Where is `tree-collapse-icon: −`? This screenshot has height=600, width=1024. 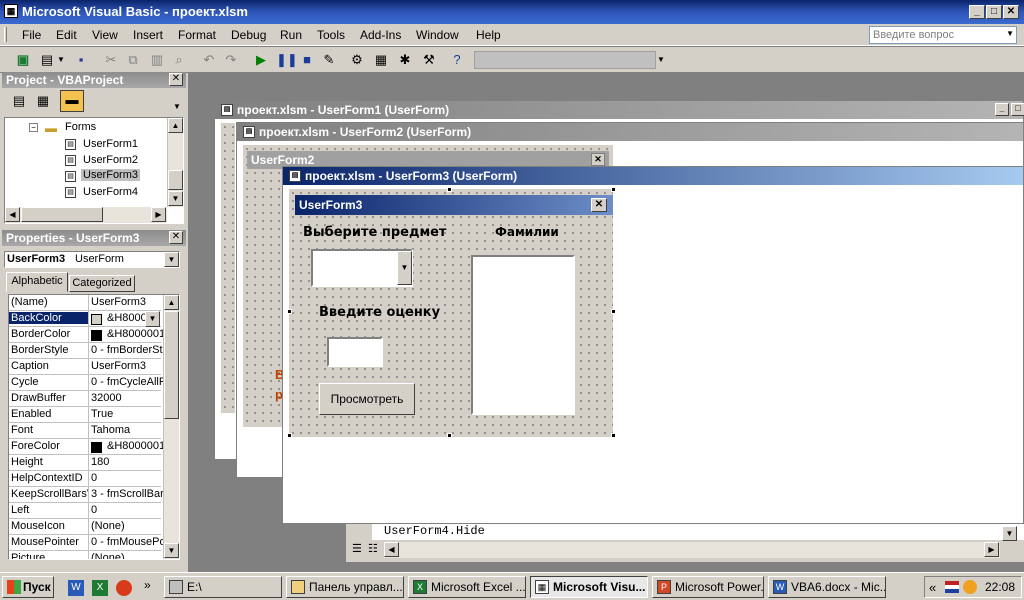
tree-collapse-icon: − is located at coordinates (33, 127).